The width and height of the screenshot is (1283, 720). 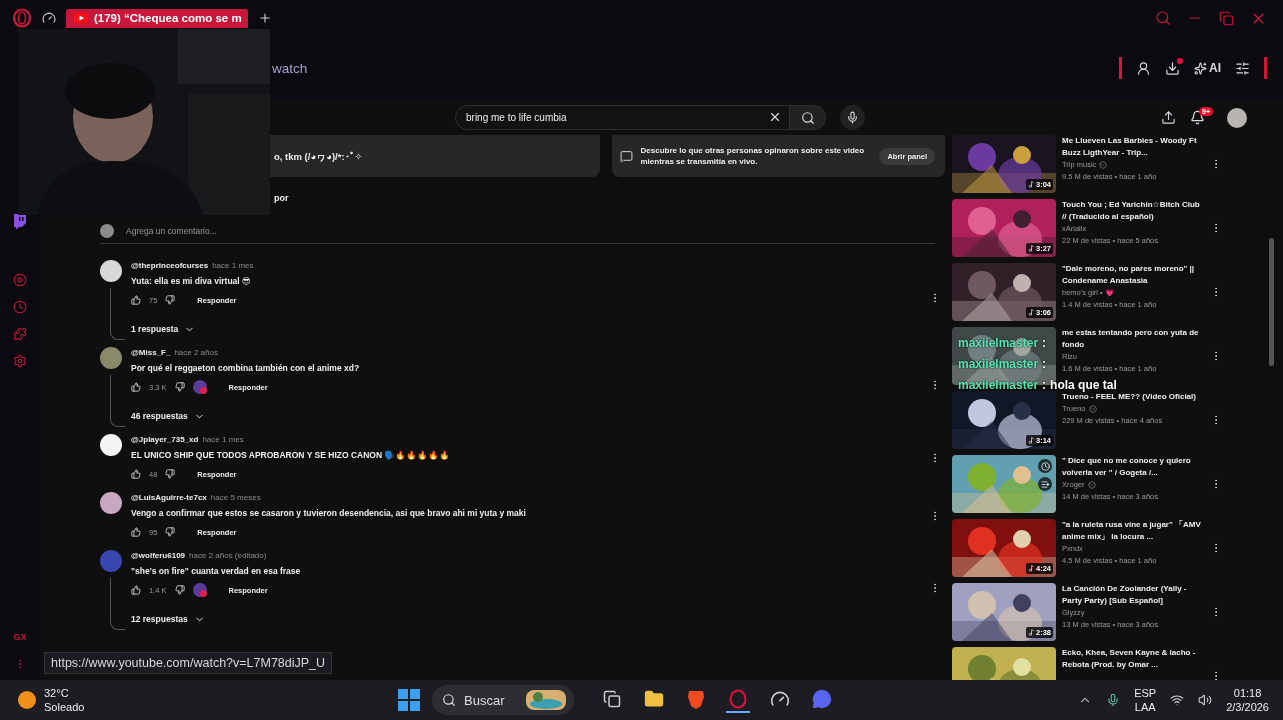 I want to click on profile-icon, so click(x=1143, y=68).